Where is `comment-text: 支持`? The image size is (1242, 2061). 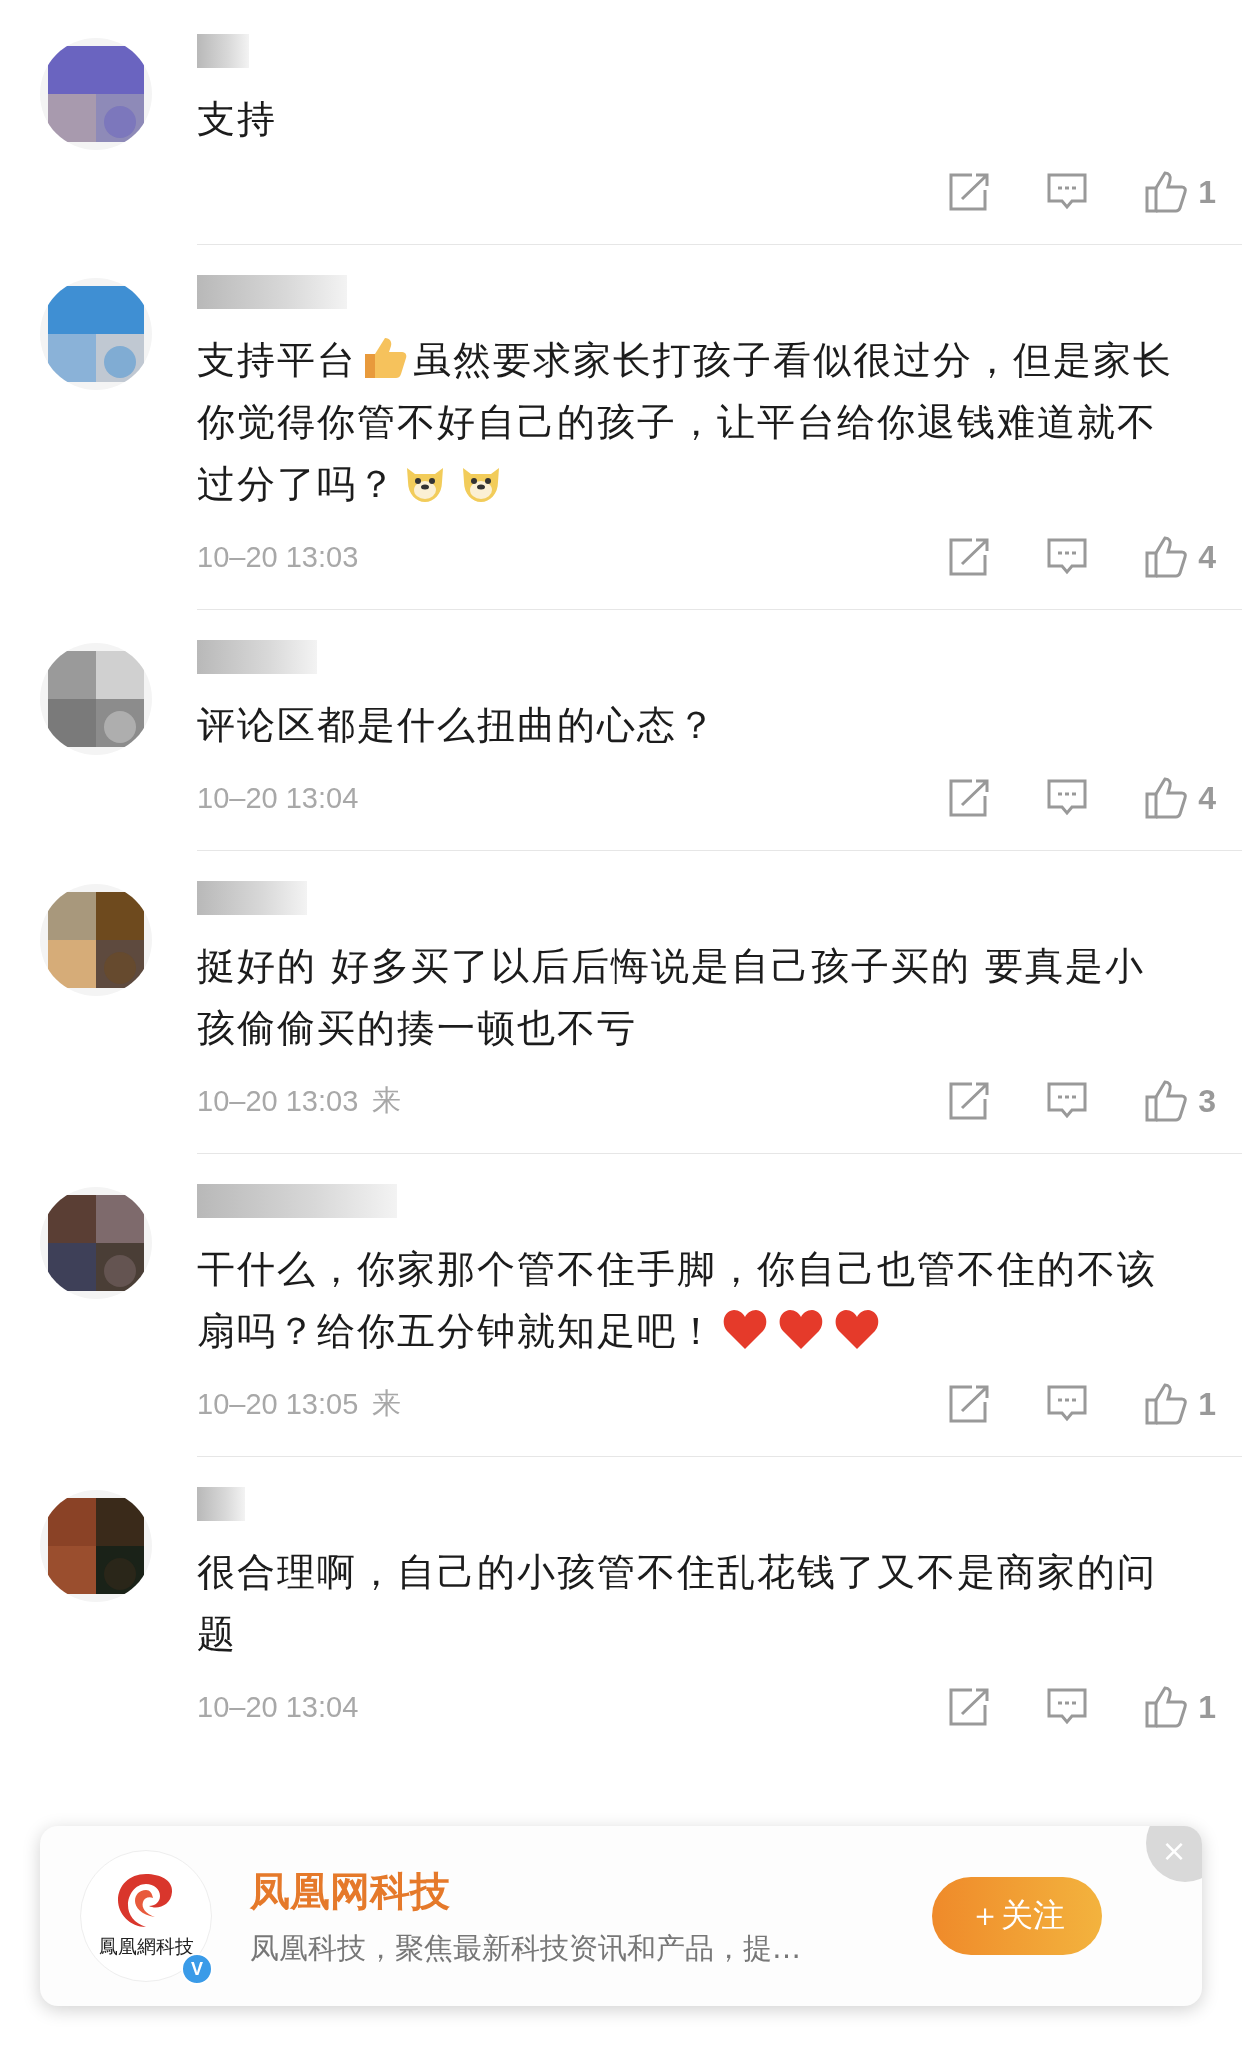
comment-text: 支持 is located at coordinates (237, 119).